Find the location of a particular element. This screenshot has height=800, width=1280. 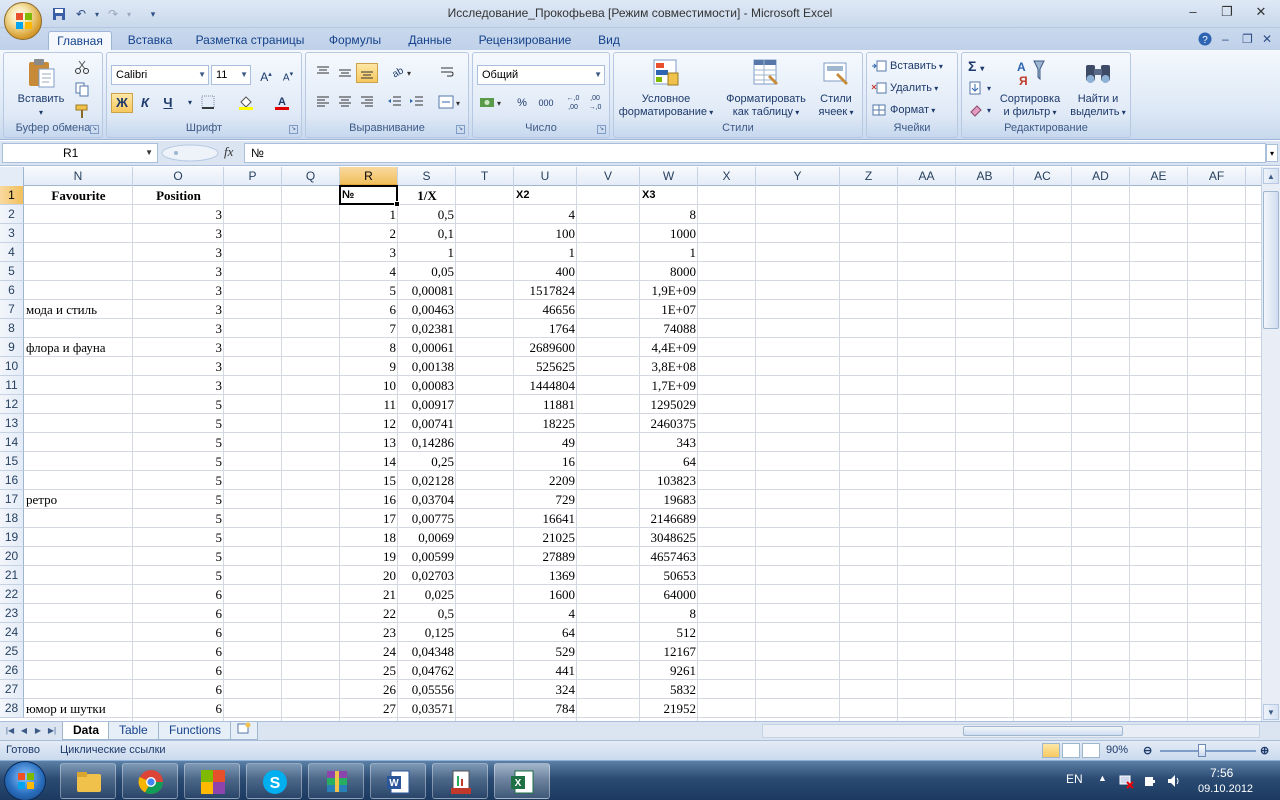

zoom-out-icon: ⊖ is located at coordinates (1147, 750).